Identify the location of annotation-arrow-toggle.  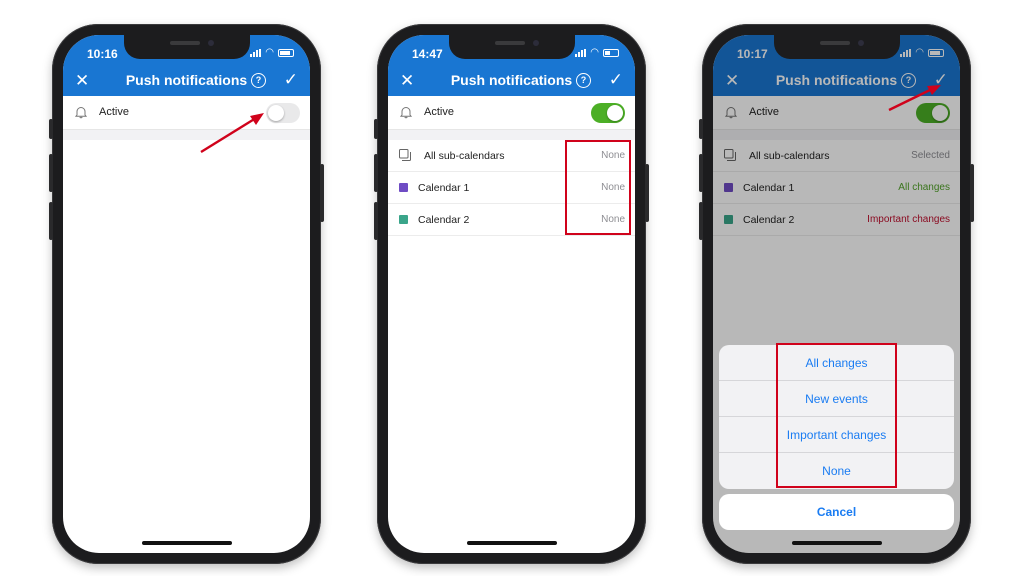
(232, 133).